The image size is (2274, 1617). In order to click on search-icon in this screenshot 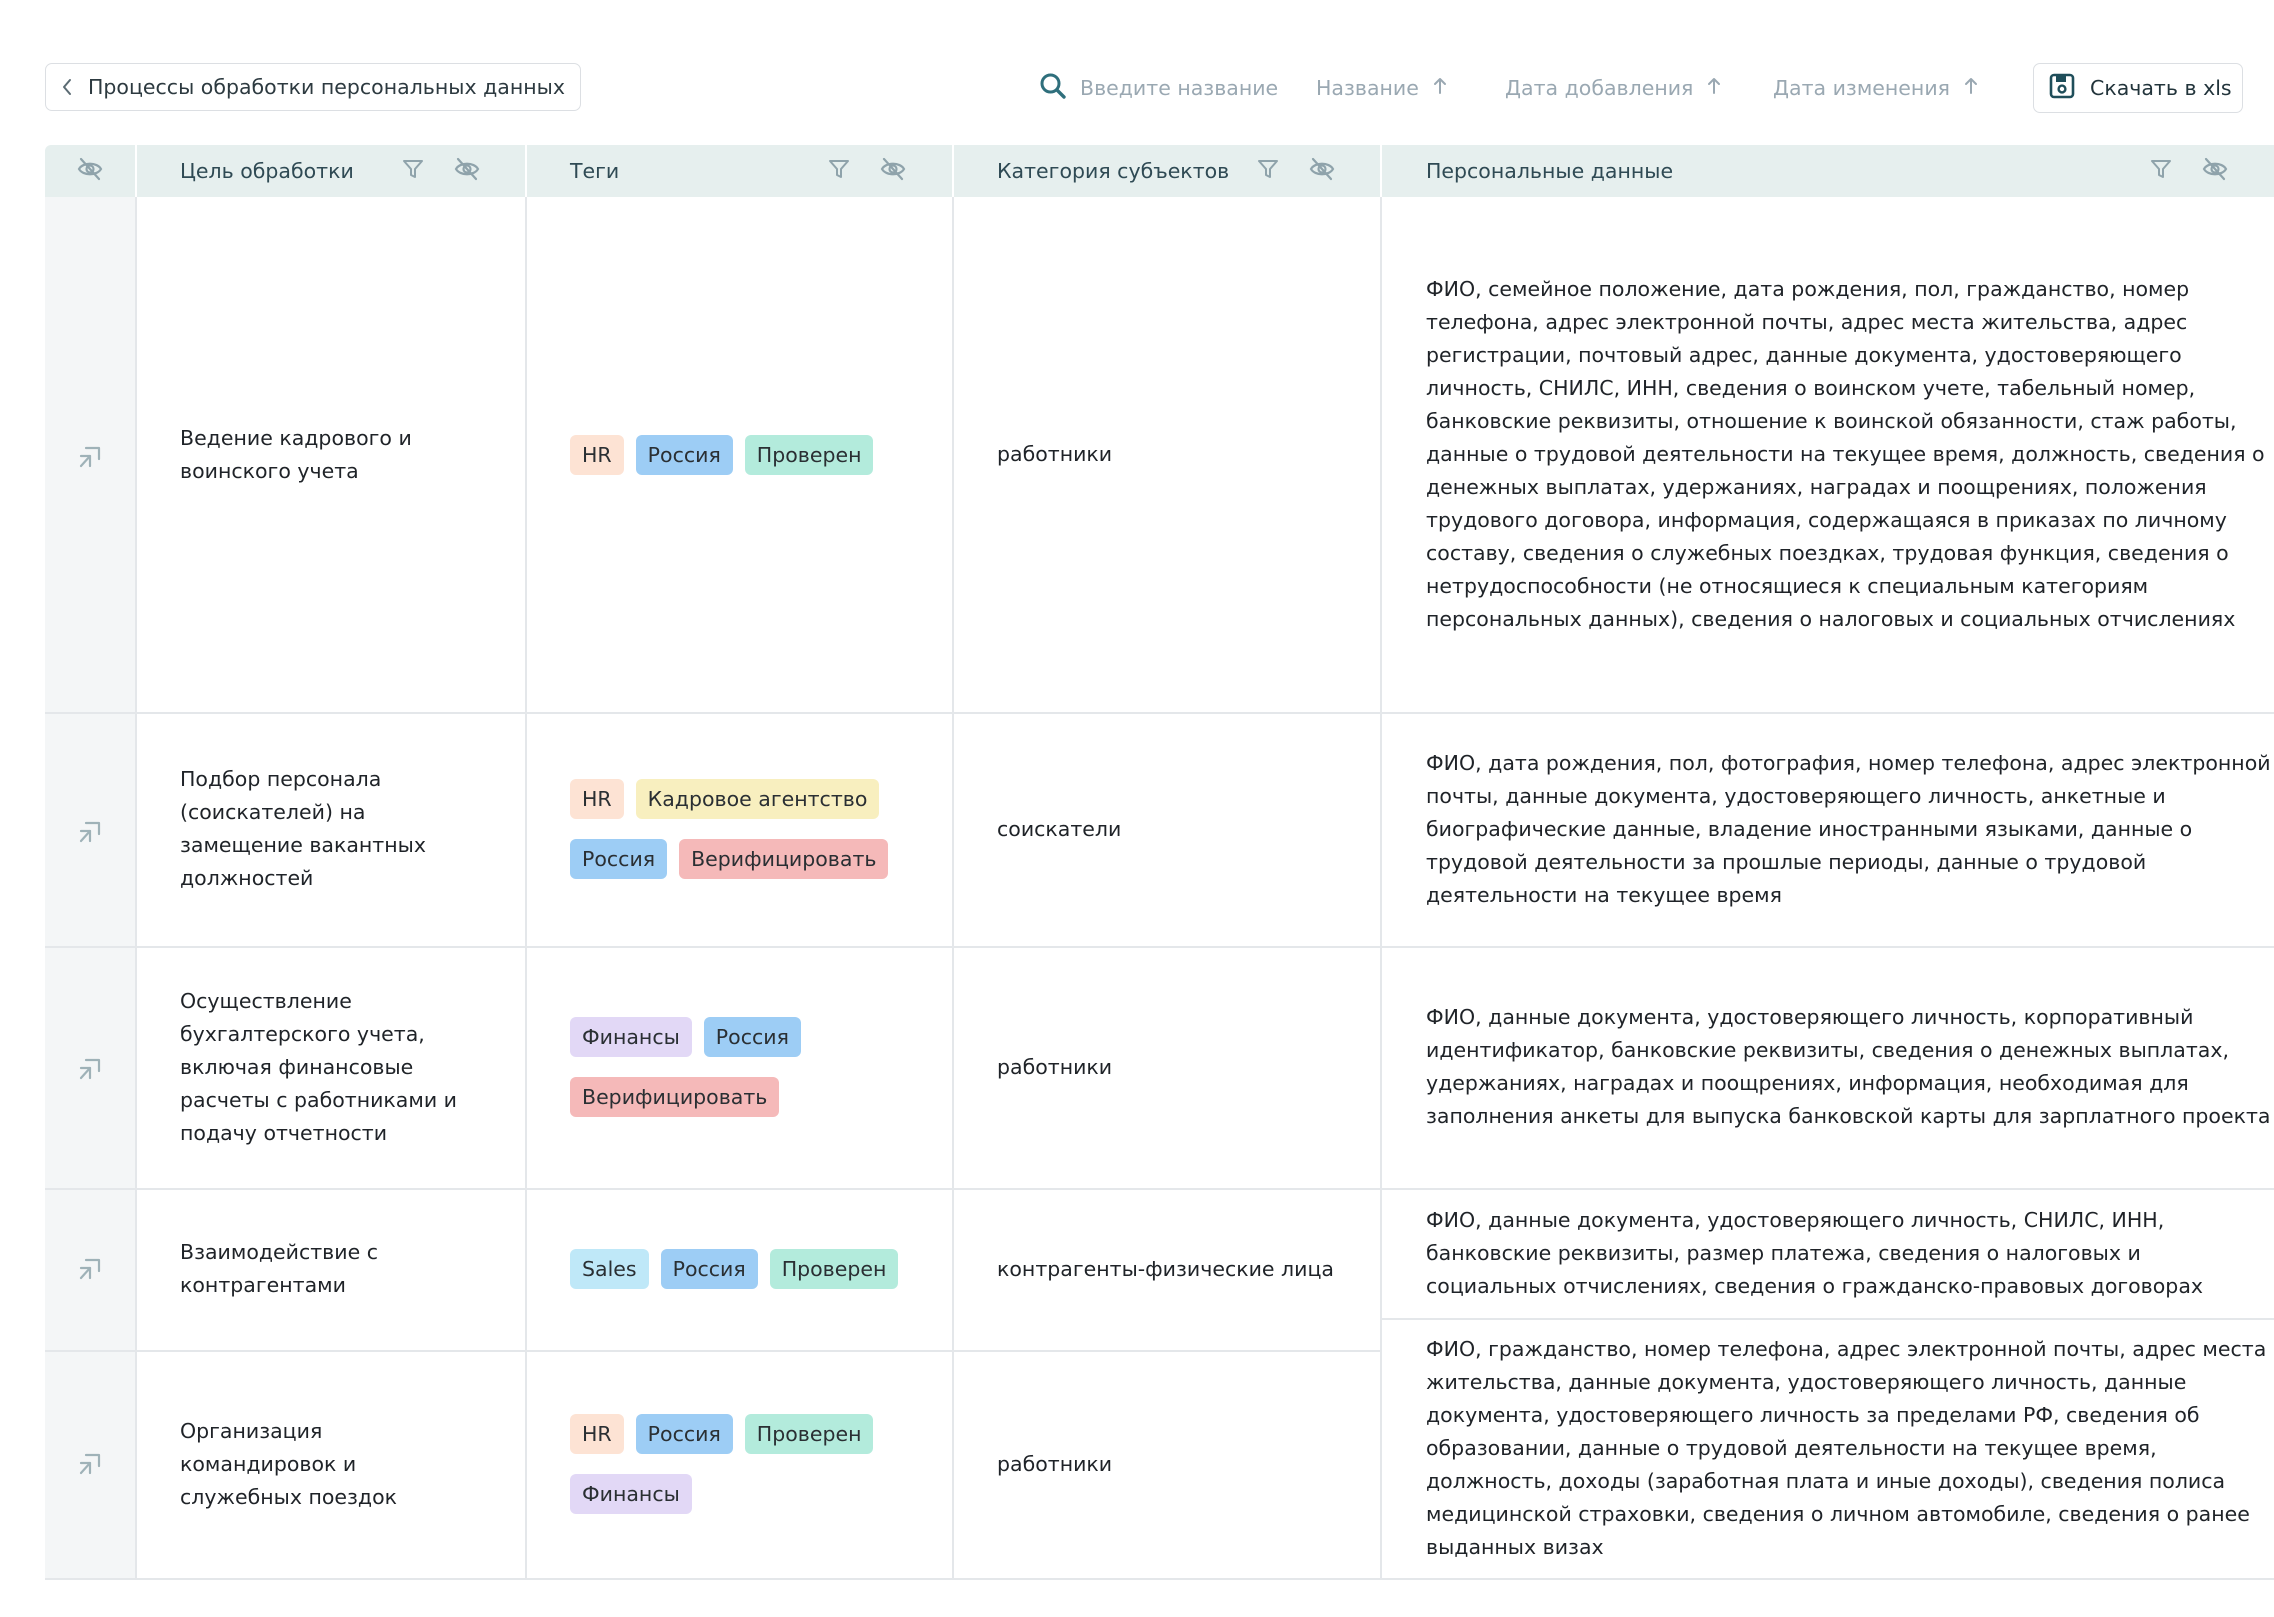, I will do `click(1053, 88)`.